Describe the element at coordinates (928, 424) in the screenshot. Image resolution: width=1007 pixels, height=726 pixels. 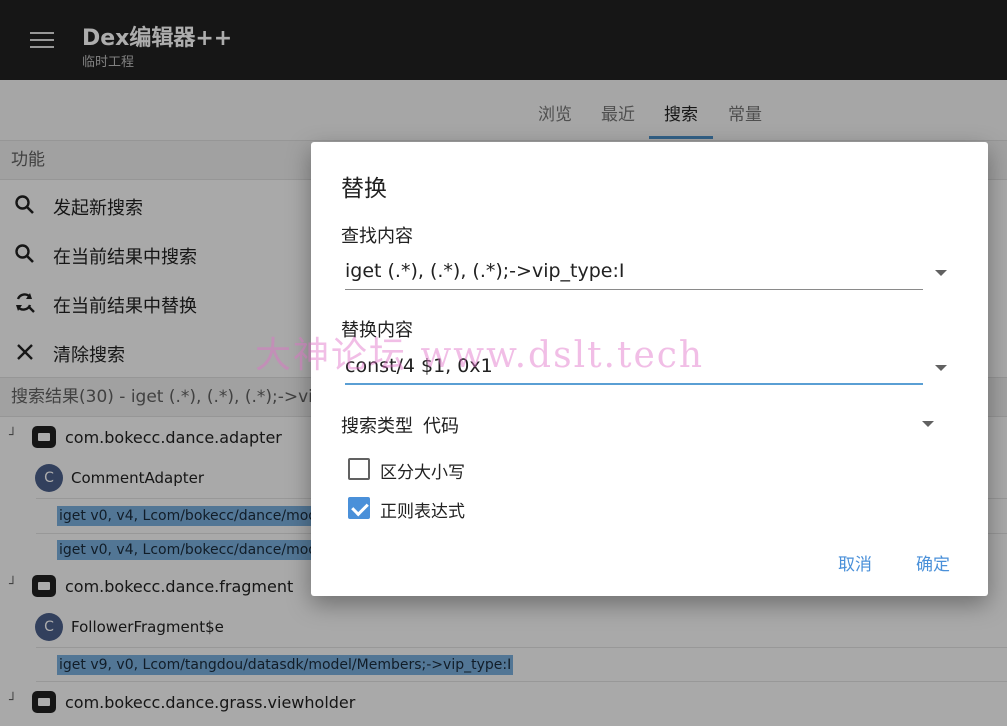
I see `search-type-dropdown-icon` at that location.